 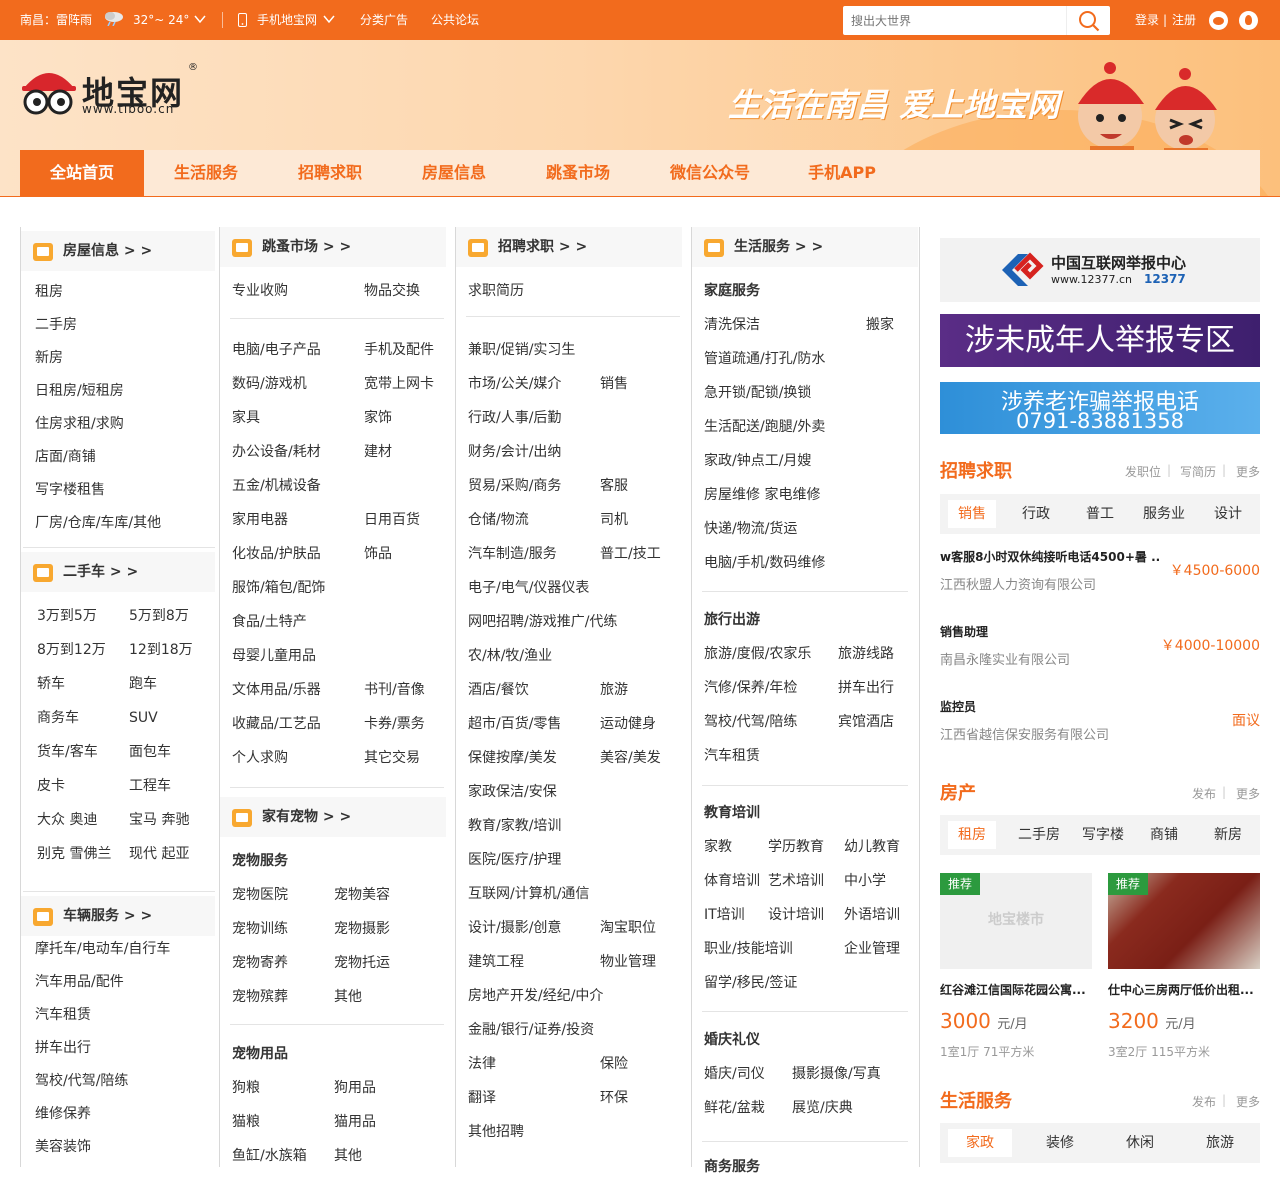 What do you see at coordinates (1100, 408) in the screenshot?
I see `fraud-report-banner: 涉养老诈骗举报电话 0791-83881358` at bounding box center [1100, 408].